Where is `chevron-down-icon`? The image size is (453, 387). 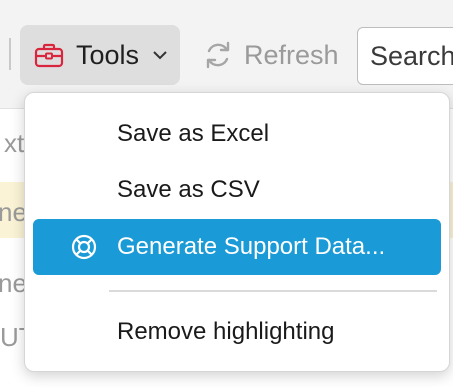
chevron-down-icon is located at coordinates (160, 55).